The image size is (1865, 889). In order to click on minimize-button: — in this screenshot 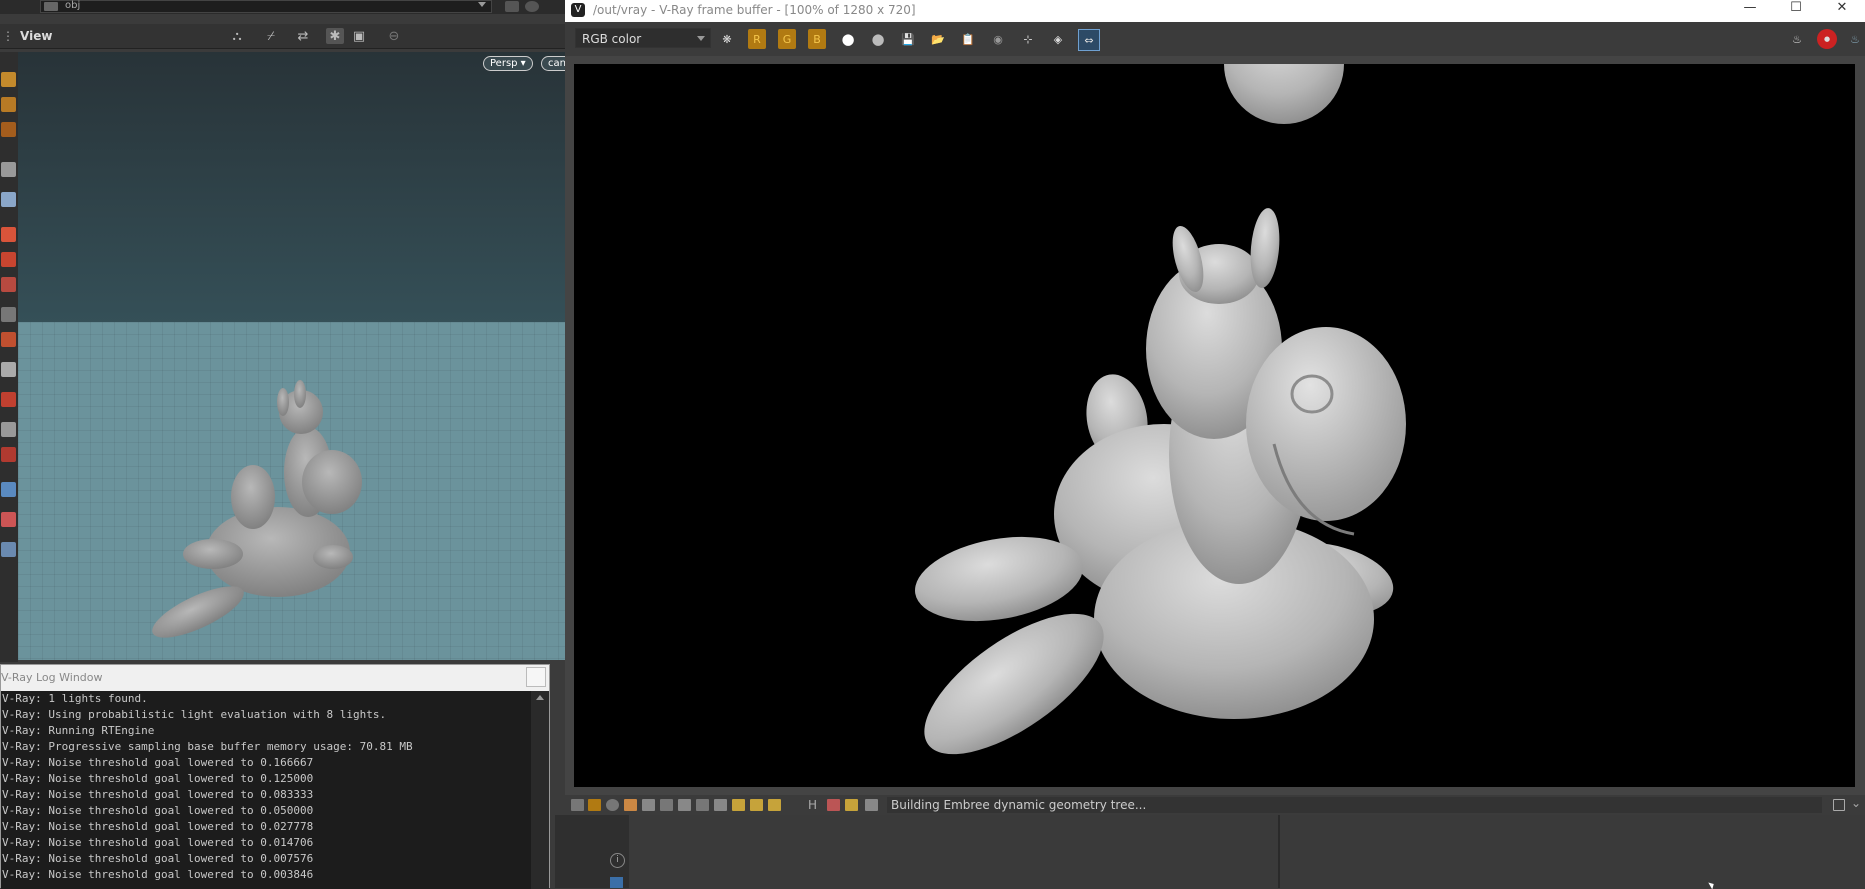, I will do `click(1750, 11)`.